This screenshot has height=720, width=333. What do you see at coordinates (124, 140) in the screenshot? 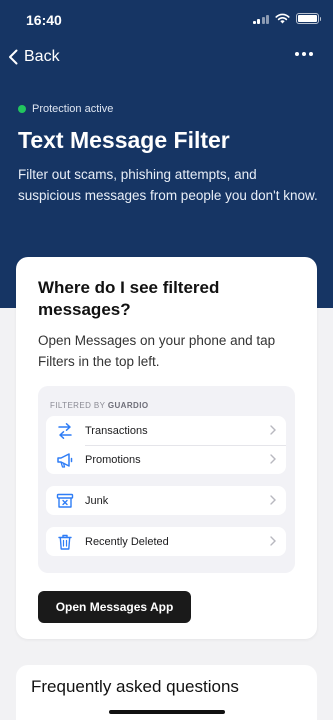
I see `page-title: Text Message Filter` at bounding box center [124, 140].